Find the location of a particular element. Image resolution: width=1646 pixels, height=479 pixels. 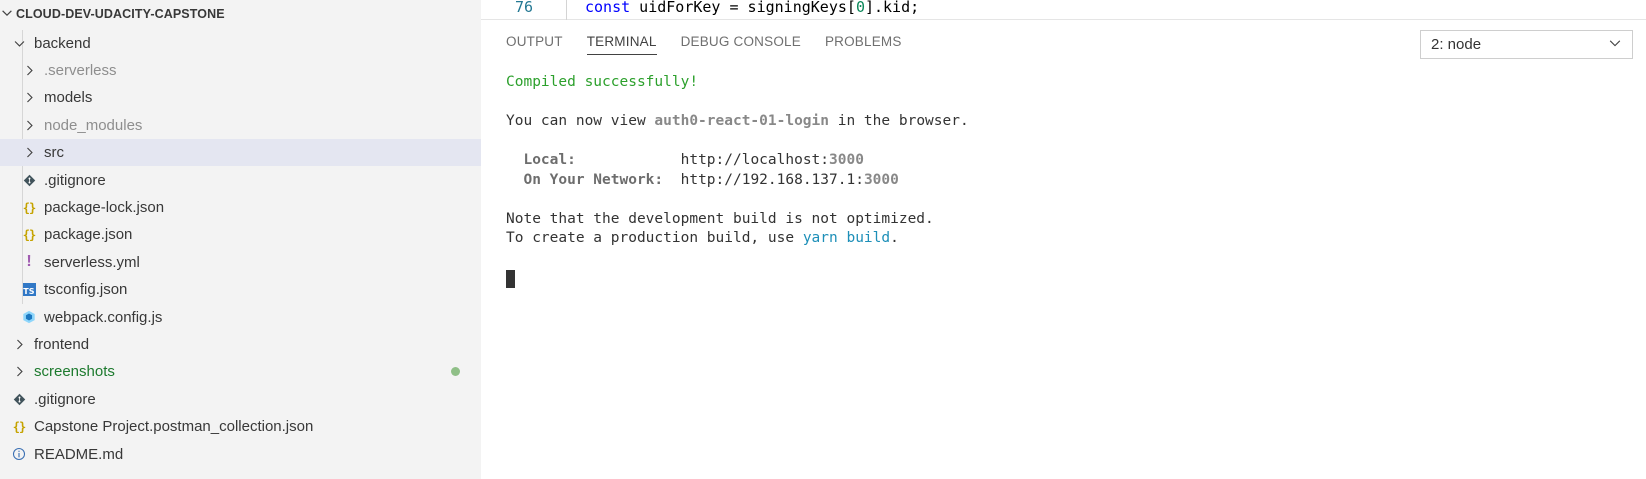

terminal-selector-value: 2: node is located at coordinates (1456, 44).